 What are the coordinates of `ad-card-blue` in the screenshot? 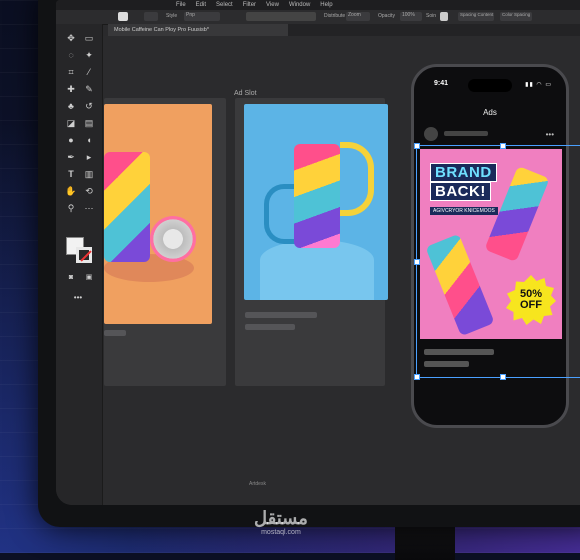 It's located at (311, 242).